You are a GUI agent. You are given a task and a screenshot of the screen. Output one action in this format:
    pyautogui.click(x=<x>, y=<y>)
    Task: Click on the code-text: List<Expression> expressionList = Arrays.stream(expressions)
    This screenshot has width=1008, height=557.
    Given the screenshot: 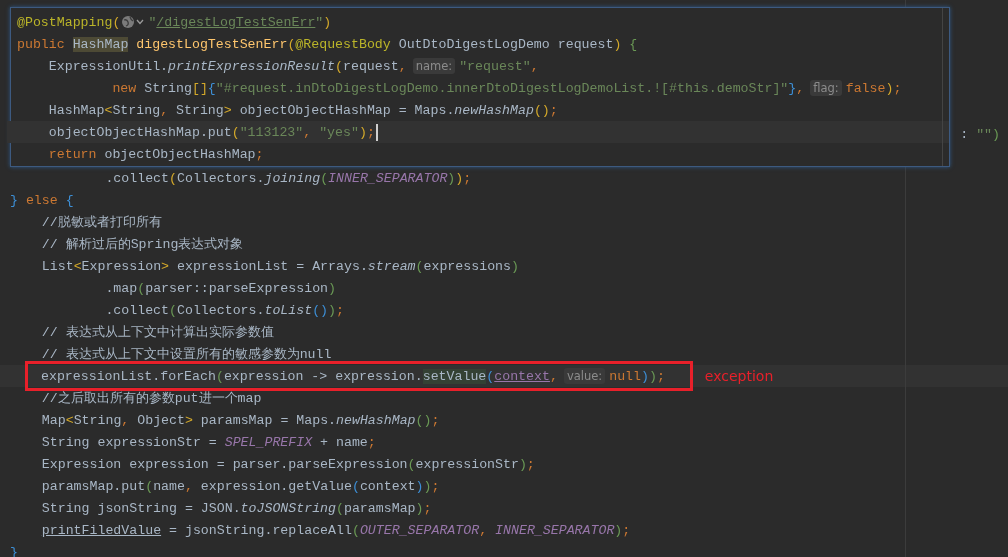 What is the action you would take?
    pyautogui.click(x=279, y=266)
    